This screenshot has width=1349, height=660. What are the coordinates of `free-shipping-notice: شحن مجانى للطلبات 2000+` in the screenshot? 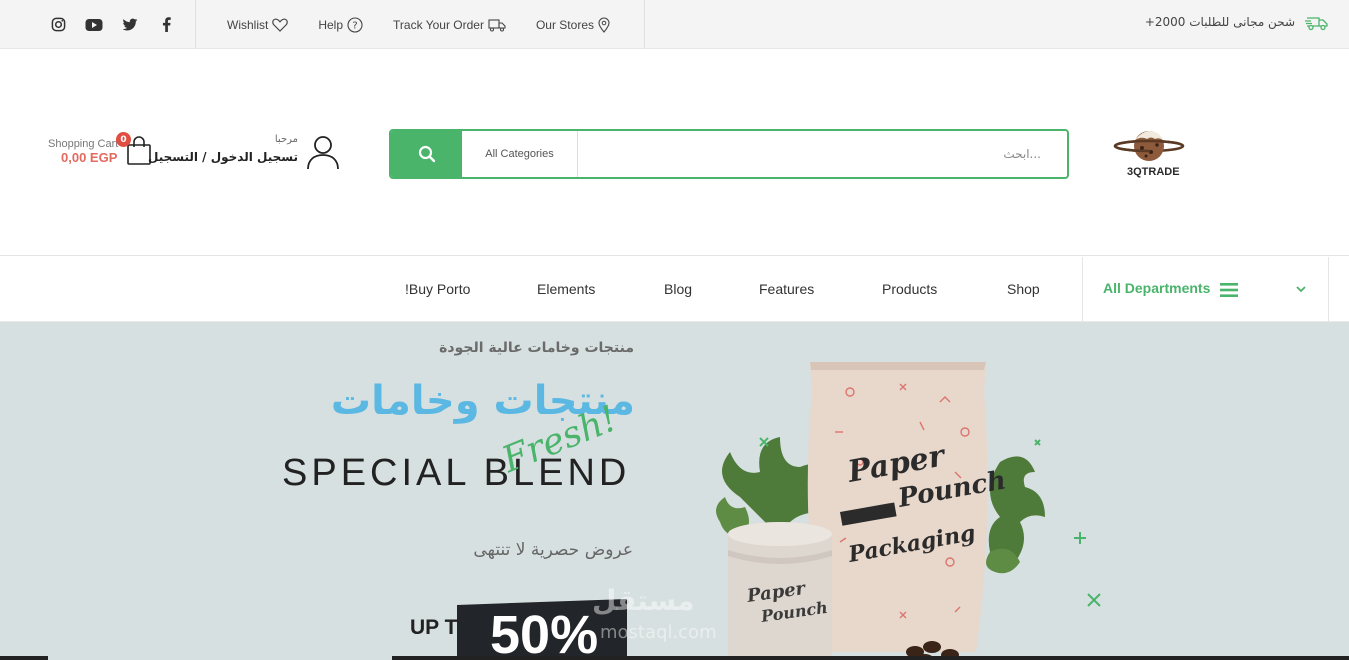 It's located at (1237, 22).